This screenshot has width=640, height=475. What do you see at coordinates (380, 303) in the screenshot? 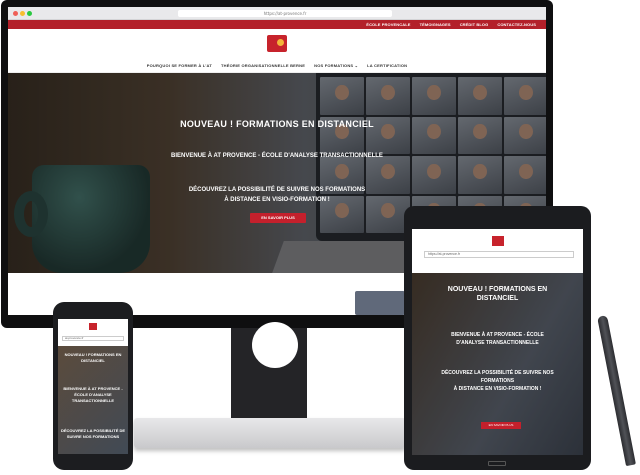
I see `section-image` at bounding box center [380, 303].